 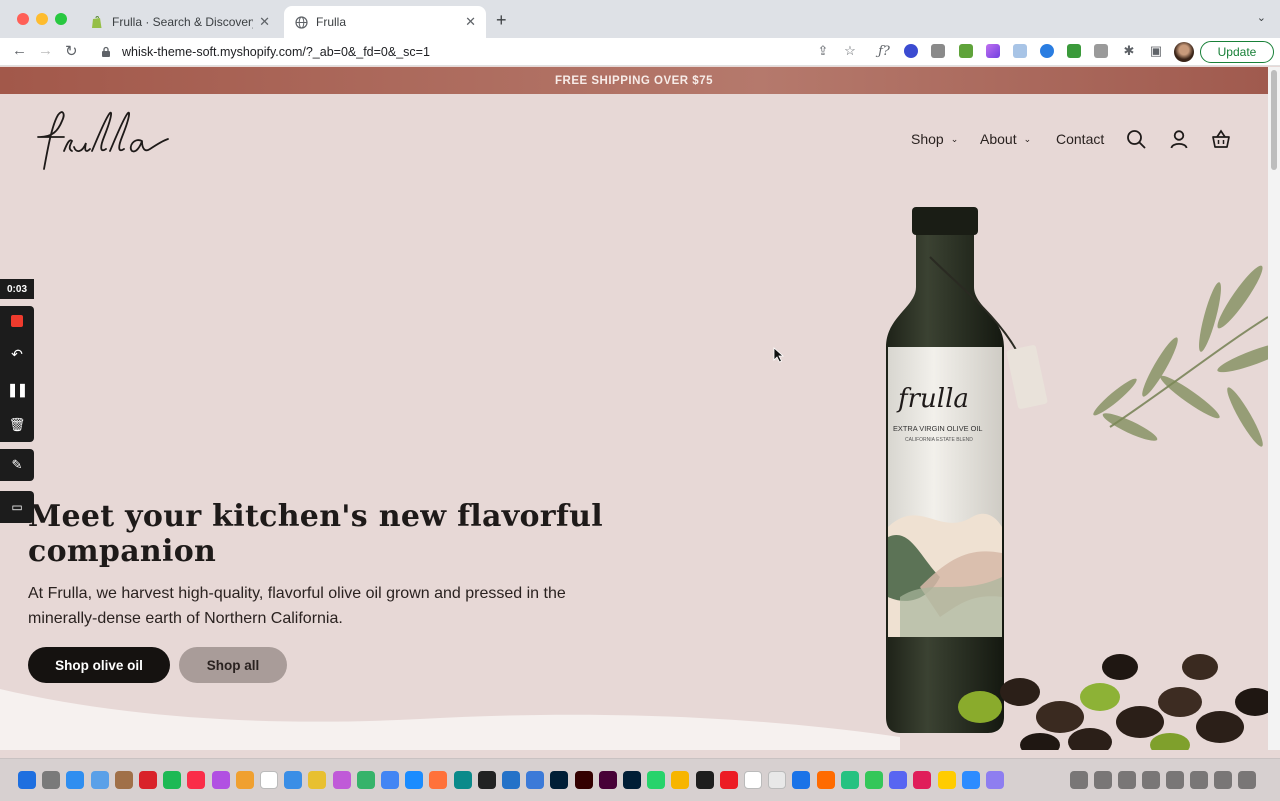 What do you see at coordinates (17, 321) in the screenshot?
I see `stop-recording-icon` at bounding box center [17, 321].